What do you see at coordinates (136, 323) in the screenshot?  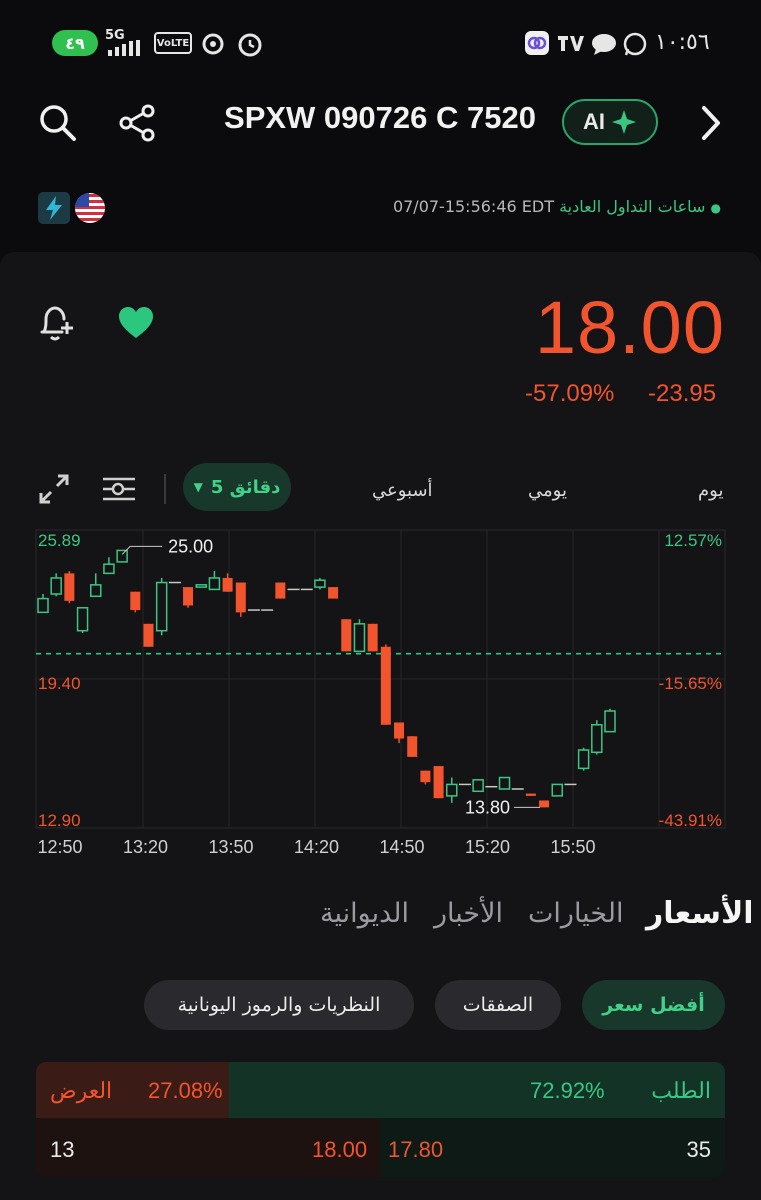 I see `favorite-heart-icon` at bounding box center [136, 323].